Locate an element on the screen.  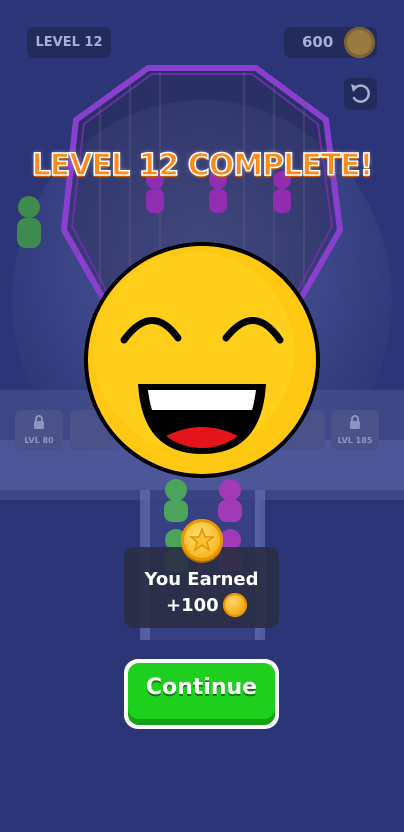
small-coin-icon is located at coordinates (235, 605).